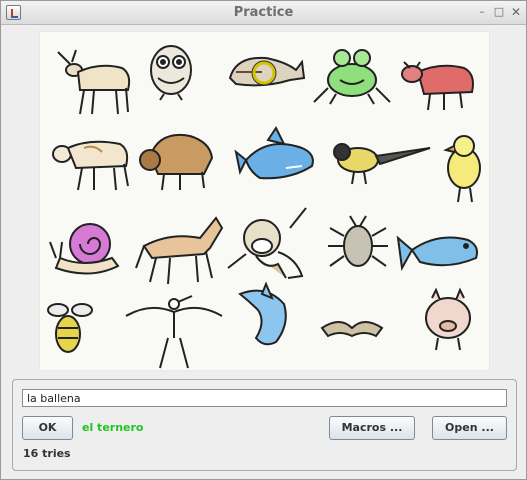  I want to click on owl-drawing, so click(171, 73).